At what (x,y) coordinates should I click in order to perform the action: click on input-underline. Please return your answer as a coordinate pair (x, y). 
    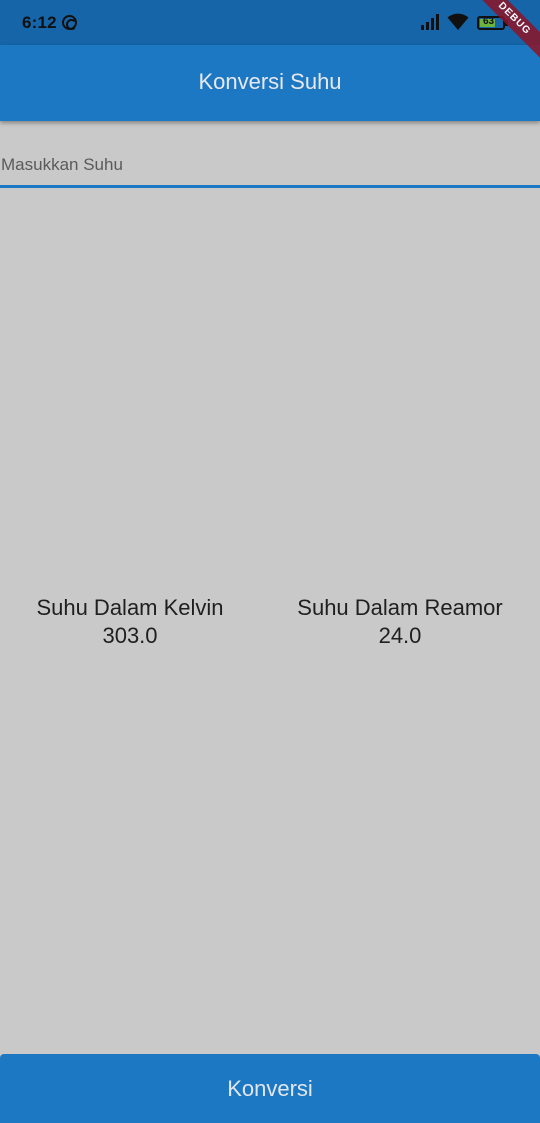
    Looking at the image, I should click on (270, 186).